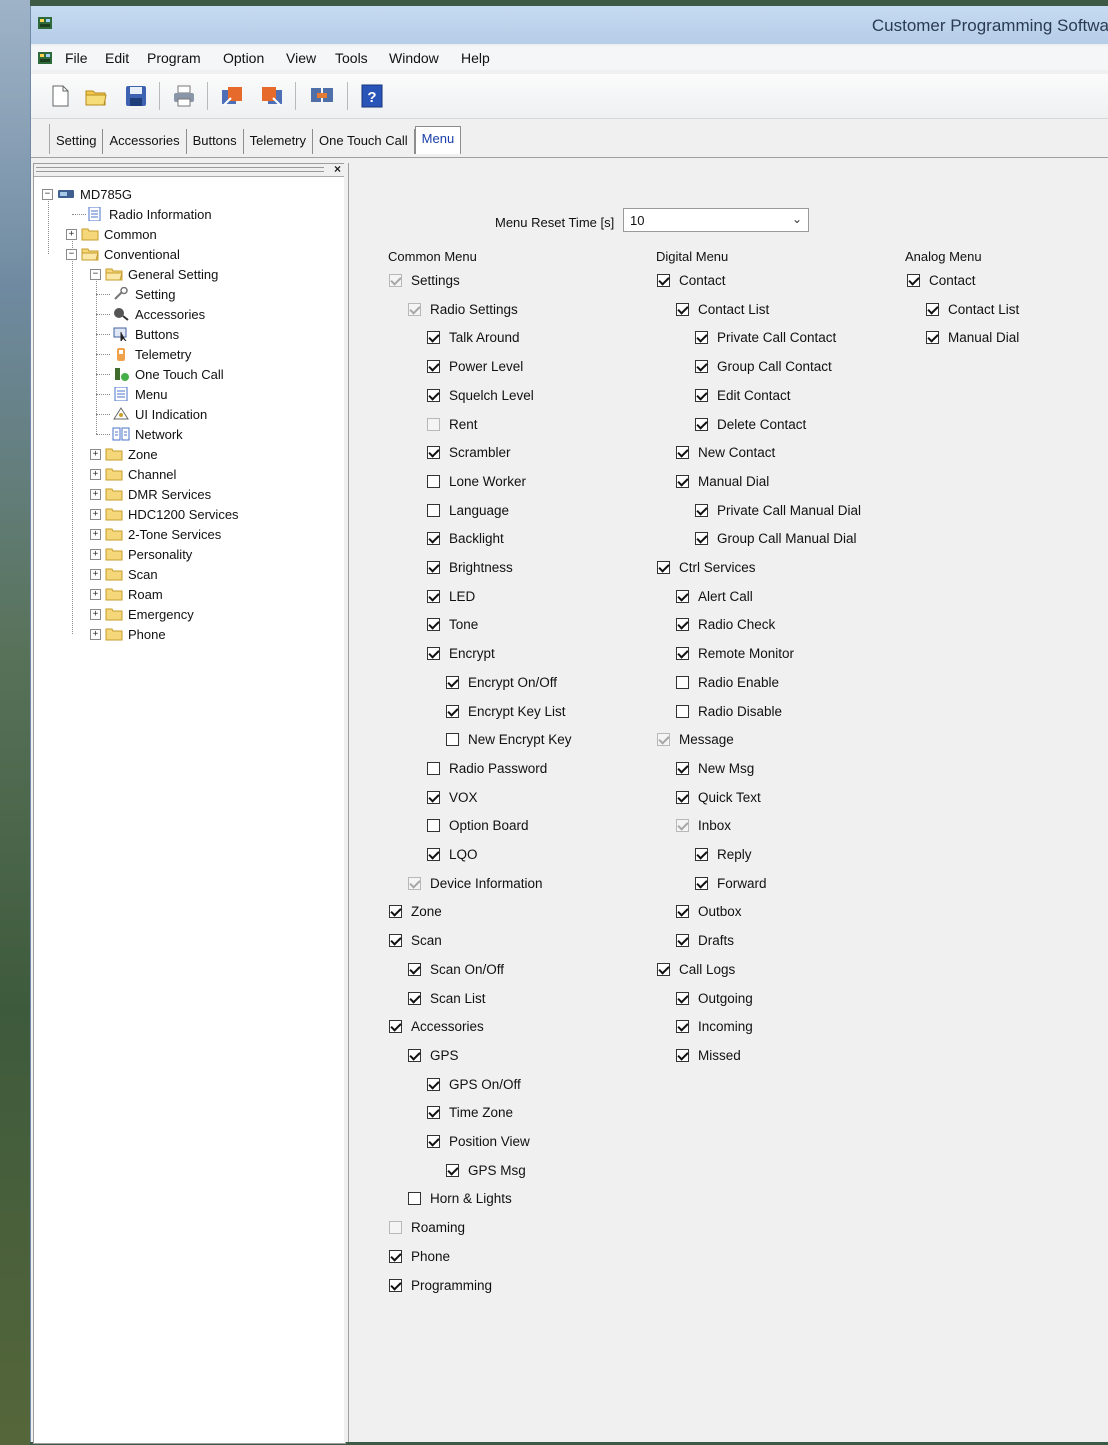  What do you see at coordinates (128, 634) in the screenshot?
I see `tree-node-phone: + Phone` at bounding box center [128, 634].